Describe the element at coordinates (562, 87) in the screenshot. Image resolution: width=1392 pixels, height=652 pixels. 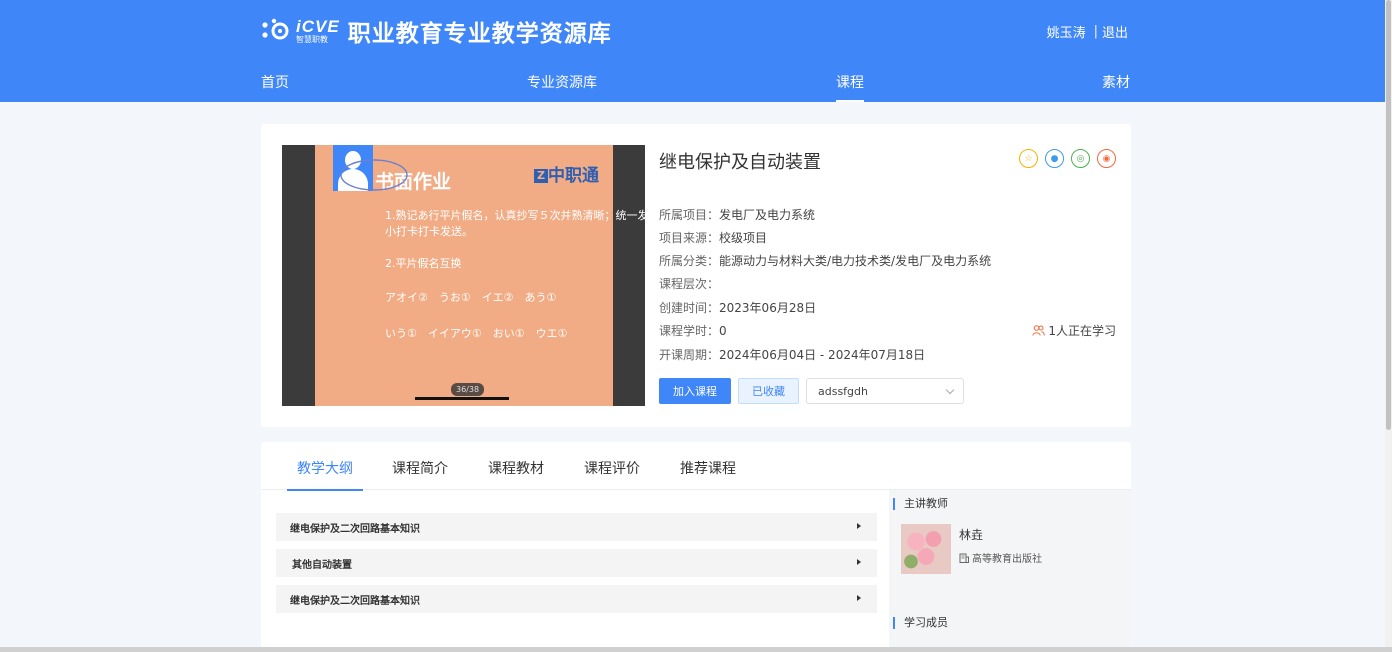
I see `nav-resource-library: 专业资源库` at that location.